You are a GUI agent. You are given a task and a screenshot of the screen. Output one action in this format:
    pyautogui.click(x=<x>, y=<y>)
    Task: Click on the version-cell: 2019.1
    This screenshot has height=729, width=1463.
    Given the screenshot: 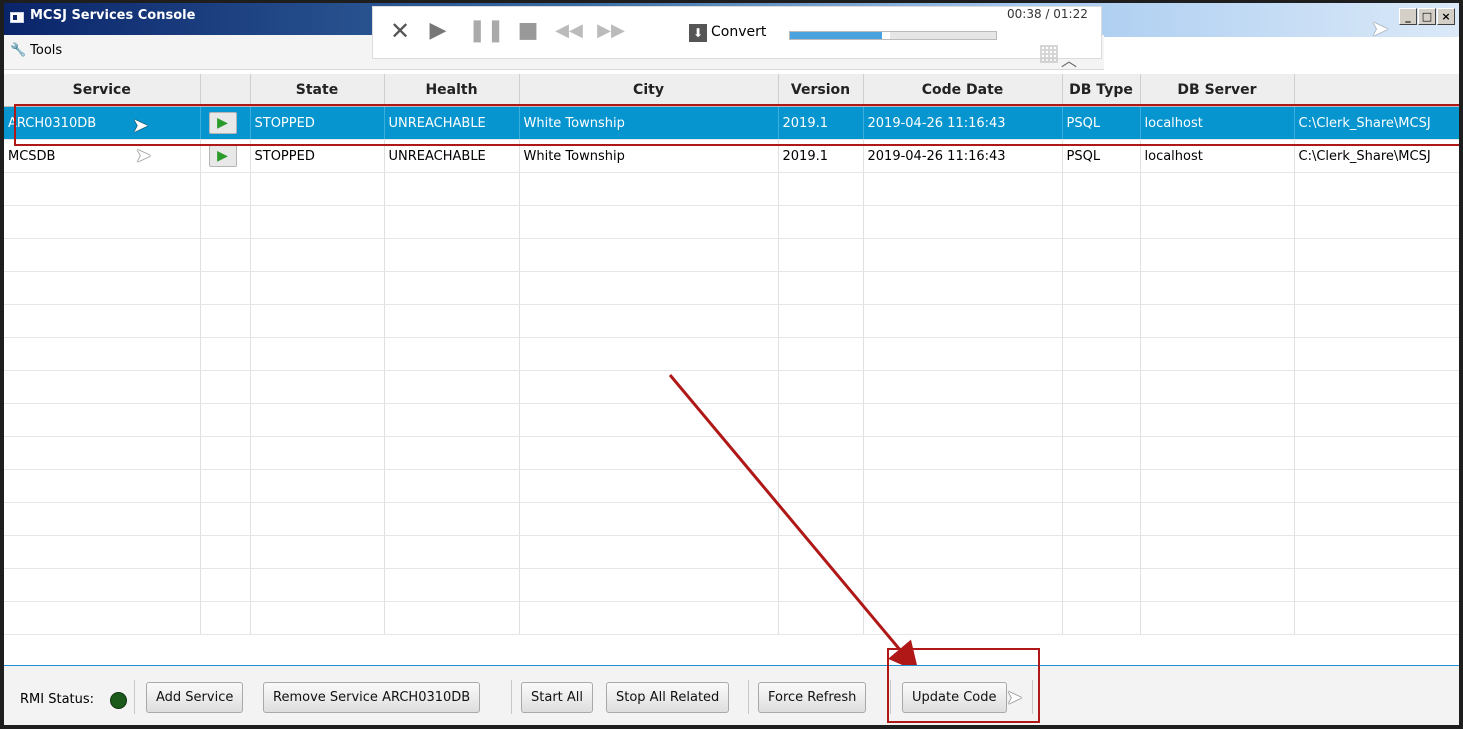 What is the action you would take?
    pyautogui.click(x=821, y=123)
    